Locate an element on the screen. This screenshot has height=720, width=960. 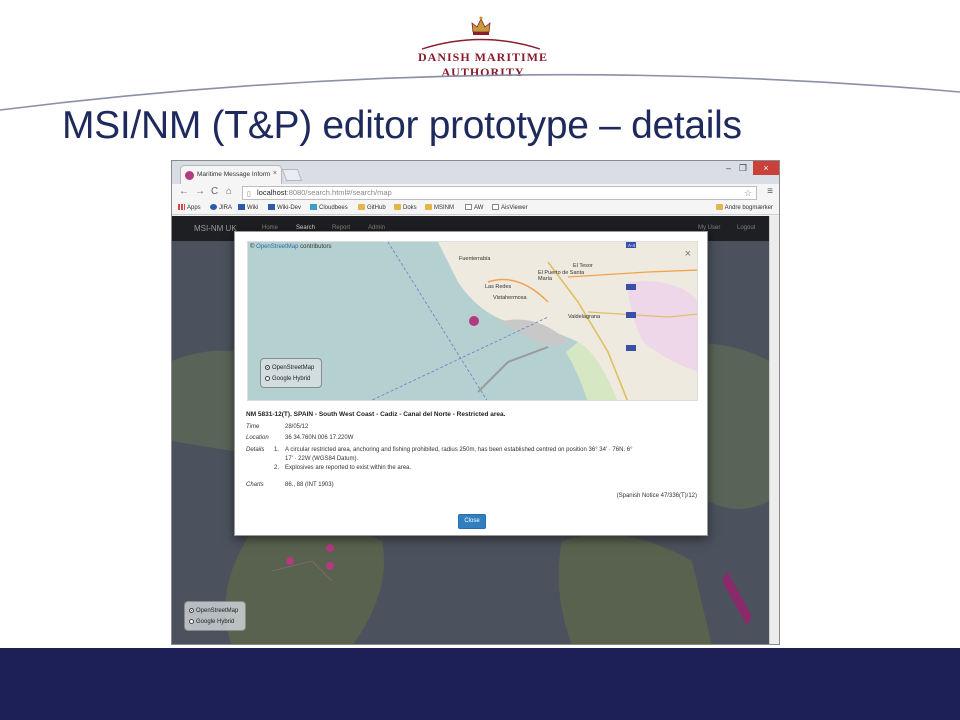
bookmark-label: AW is located at coordinates (479, 208).